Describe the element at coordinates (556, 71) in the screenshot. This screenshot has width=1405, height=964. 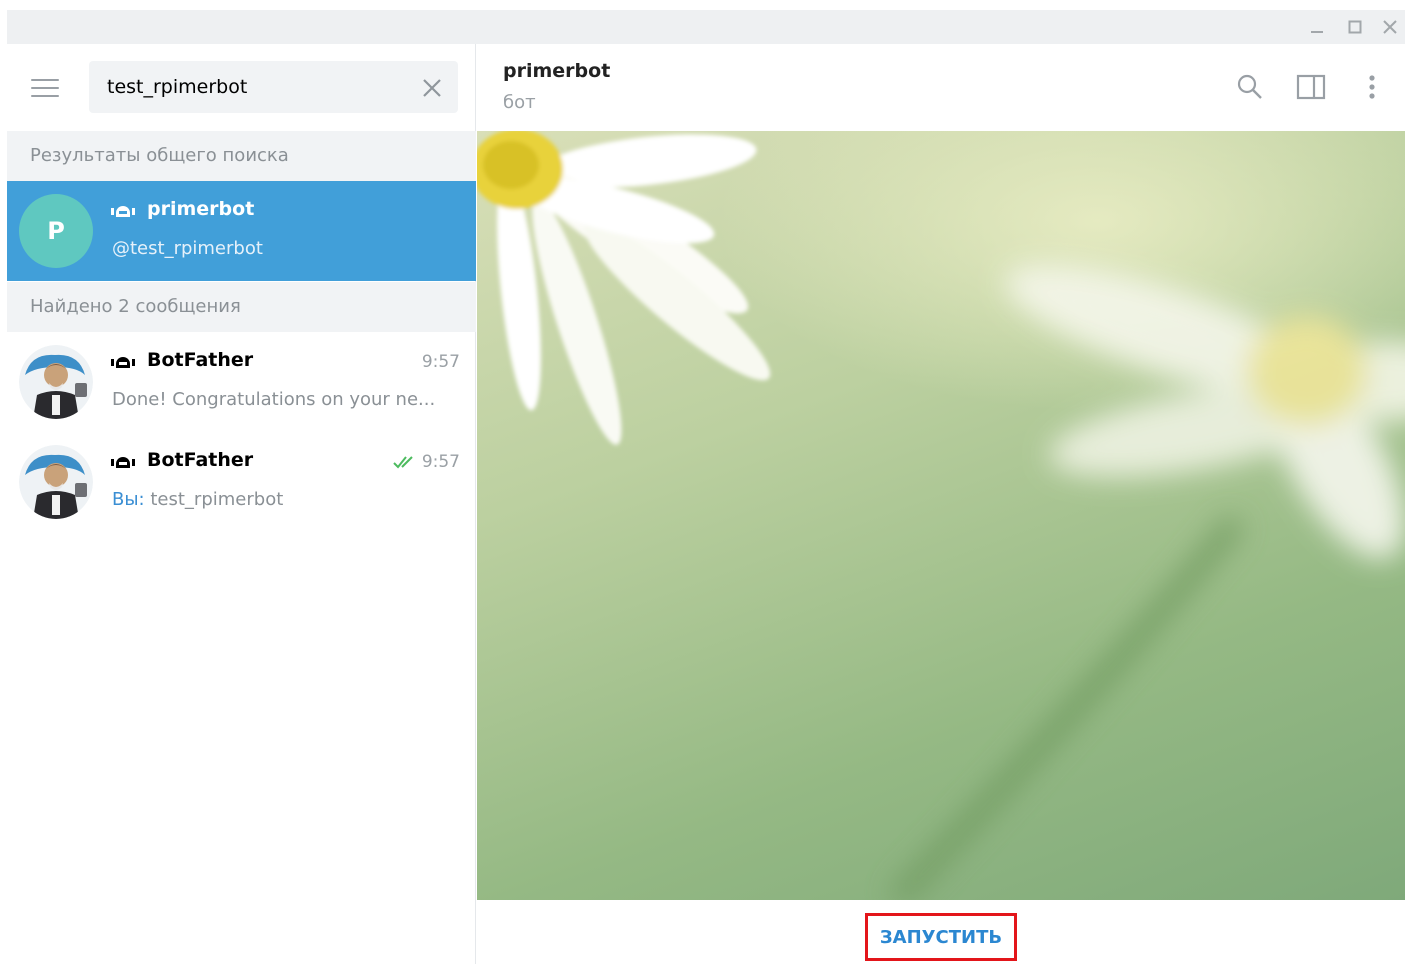
I see `chat-title: primerbot` at that location.